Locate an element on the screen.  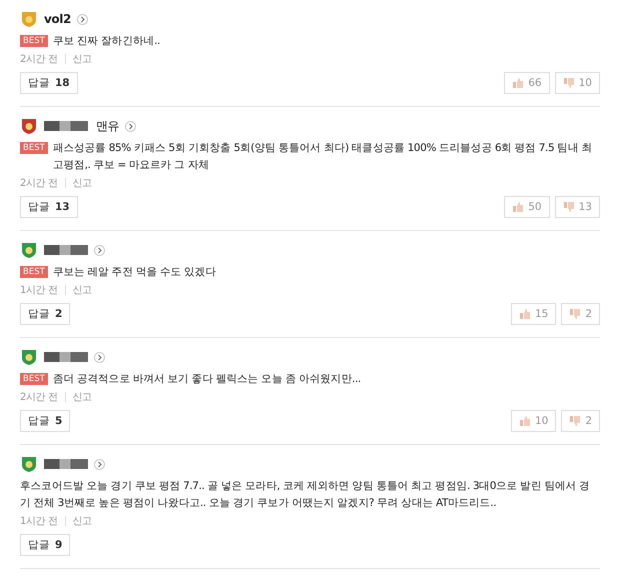
comment-text: 패스성공률 85% 키패스 5회 기회창출 5회(양팀 통틀어서 최다) 태클성공률 100% 드리블성공 6회 평점 7.5 팀내 최고평점,. 쿠보 = 마요르카 그 자체 is located at coordinates (322, 157).